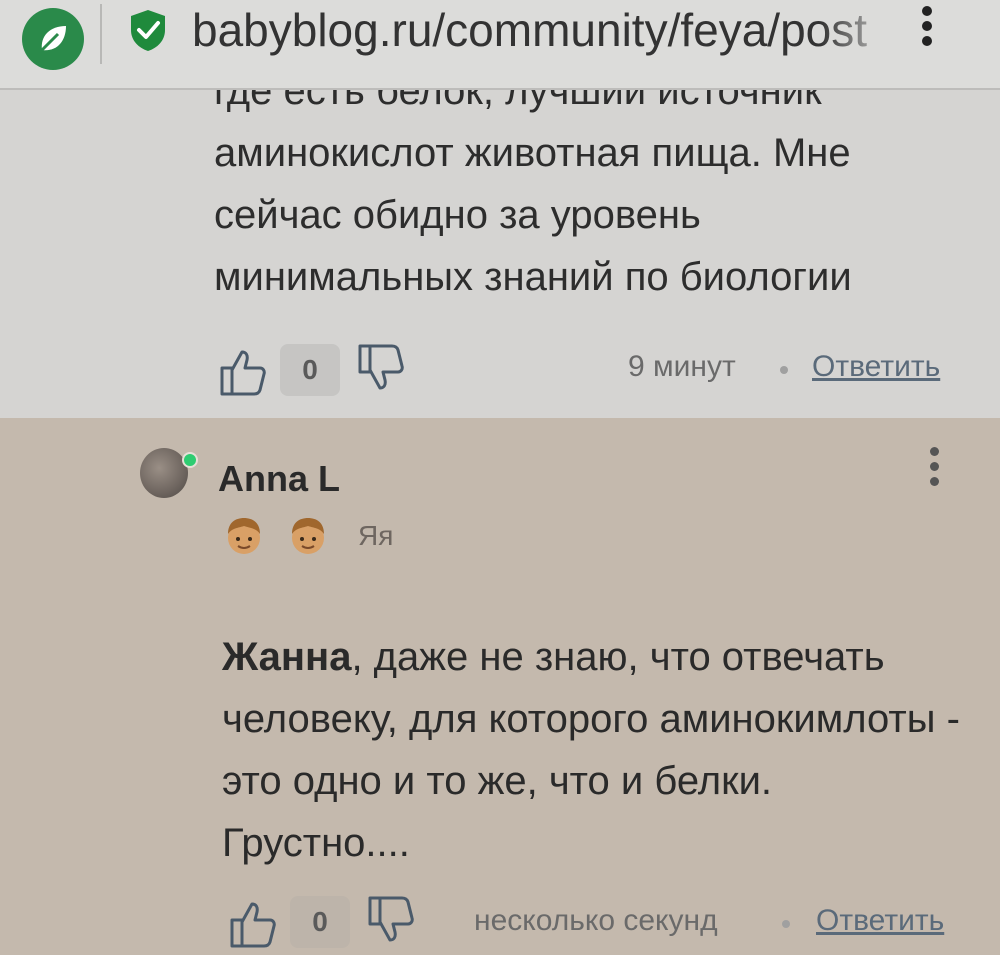 The image size is (1000, 955). Describe the element at coordinates (596, 920) in the screenshot. I see `comment-time: несколько секунд` at that location.